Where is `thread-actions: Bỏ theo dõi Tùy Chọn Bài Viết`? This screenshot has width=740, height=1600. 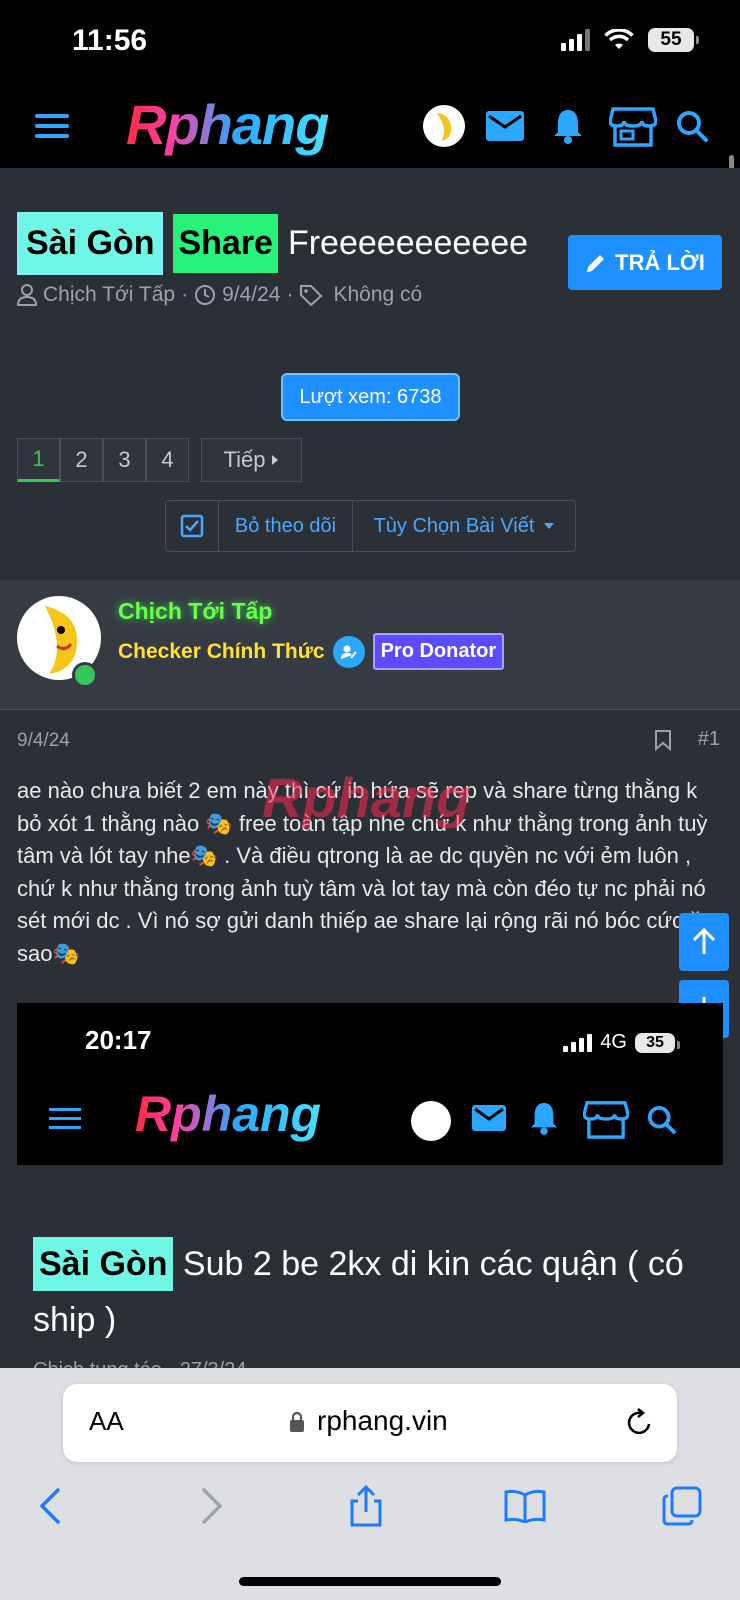 thread-actions: Bỏ theo dõi Tùy Chọn Bài Viết is located at coordinates (370, 526).